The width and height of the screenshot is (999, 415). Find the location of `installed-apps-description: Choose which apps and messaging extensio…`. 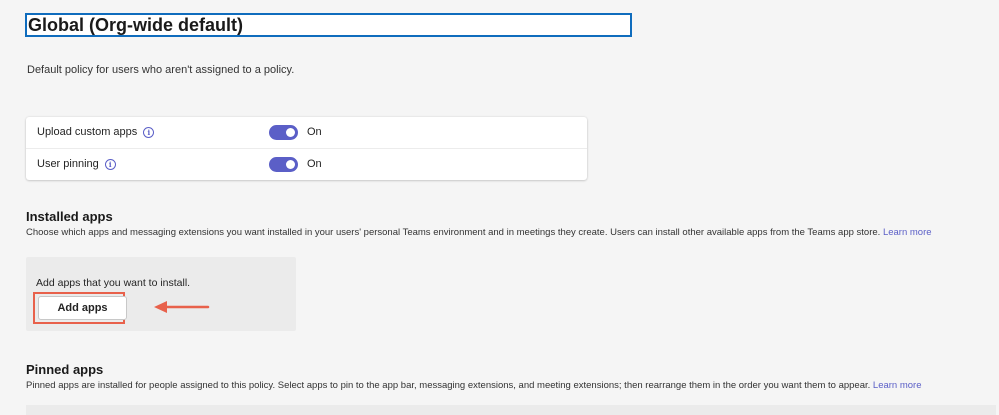

installed-apps-description: Choose which apps and messaging extensio… is located at coordinates (479, 232).